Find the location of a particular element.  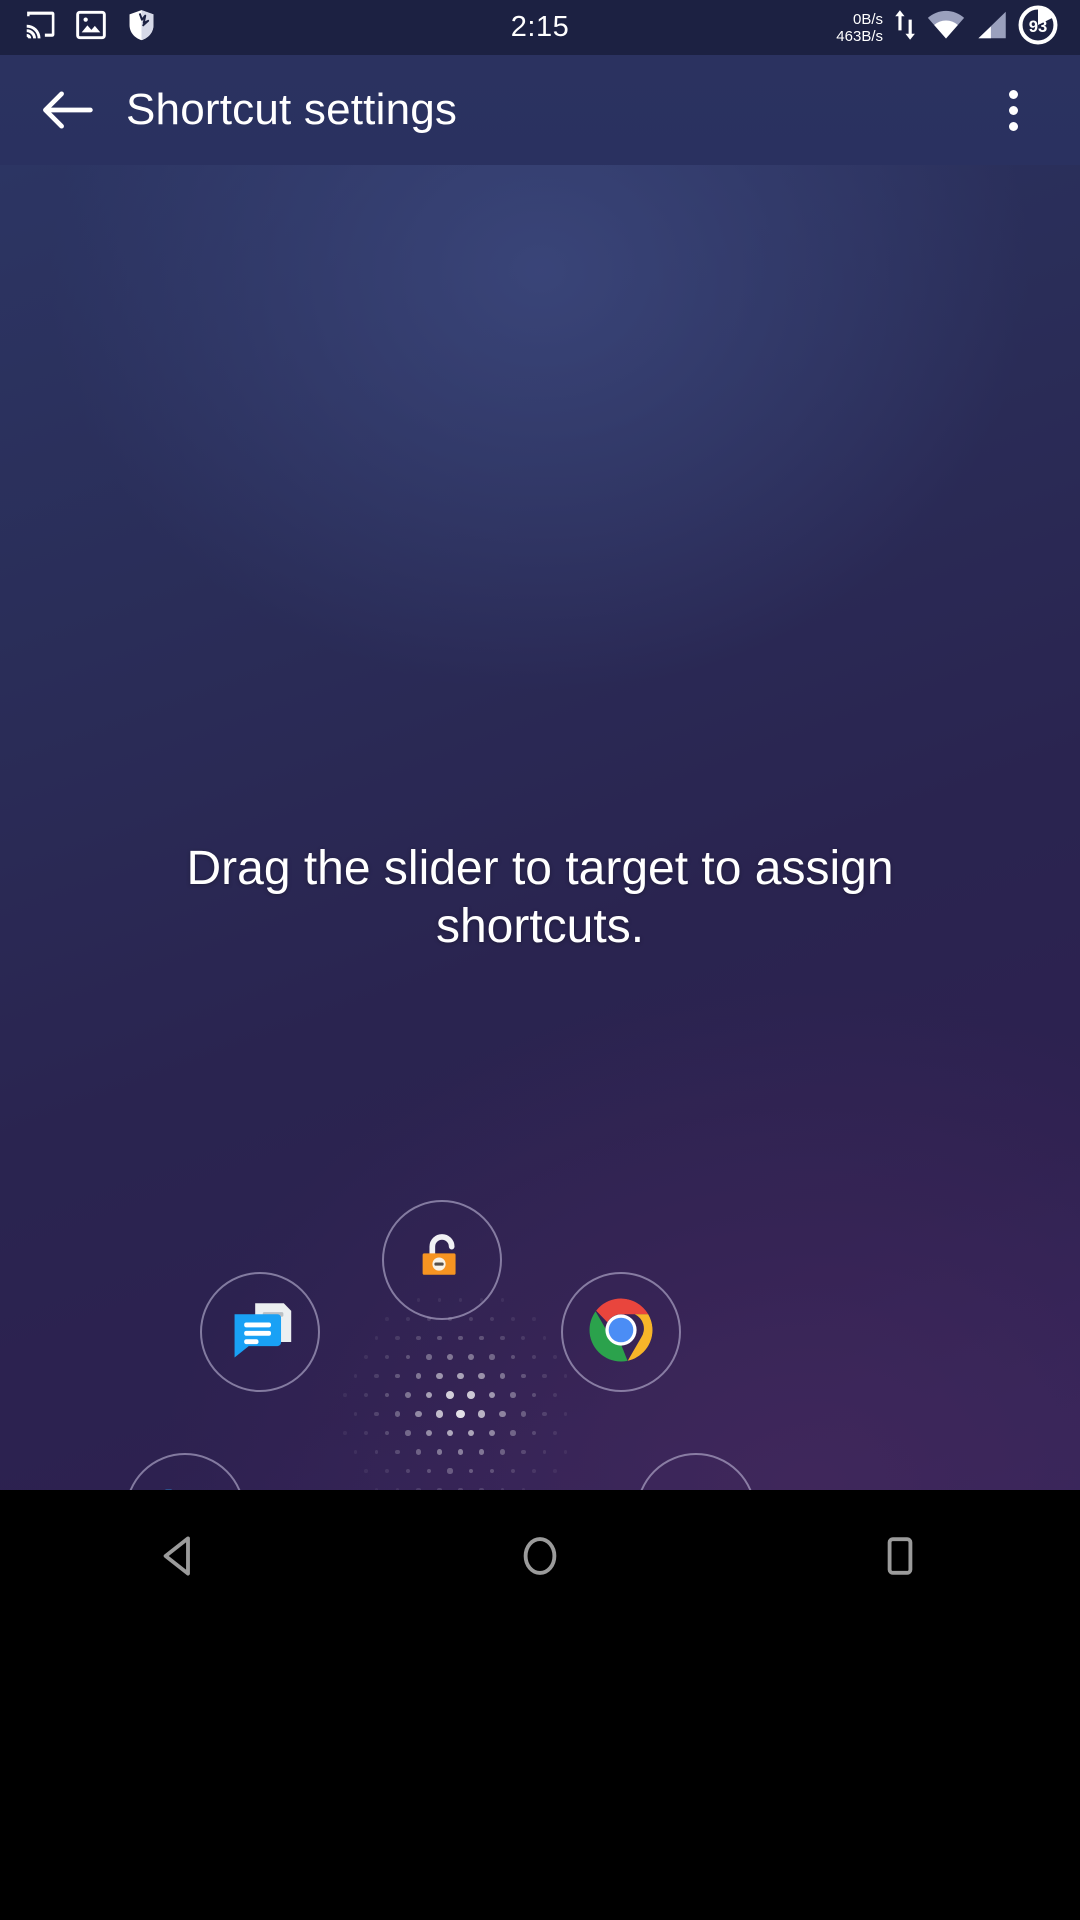

nav-back-button is located at coordinates (180, 1556).